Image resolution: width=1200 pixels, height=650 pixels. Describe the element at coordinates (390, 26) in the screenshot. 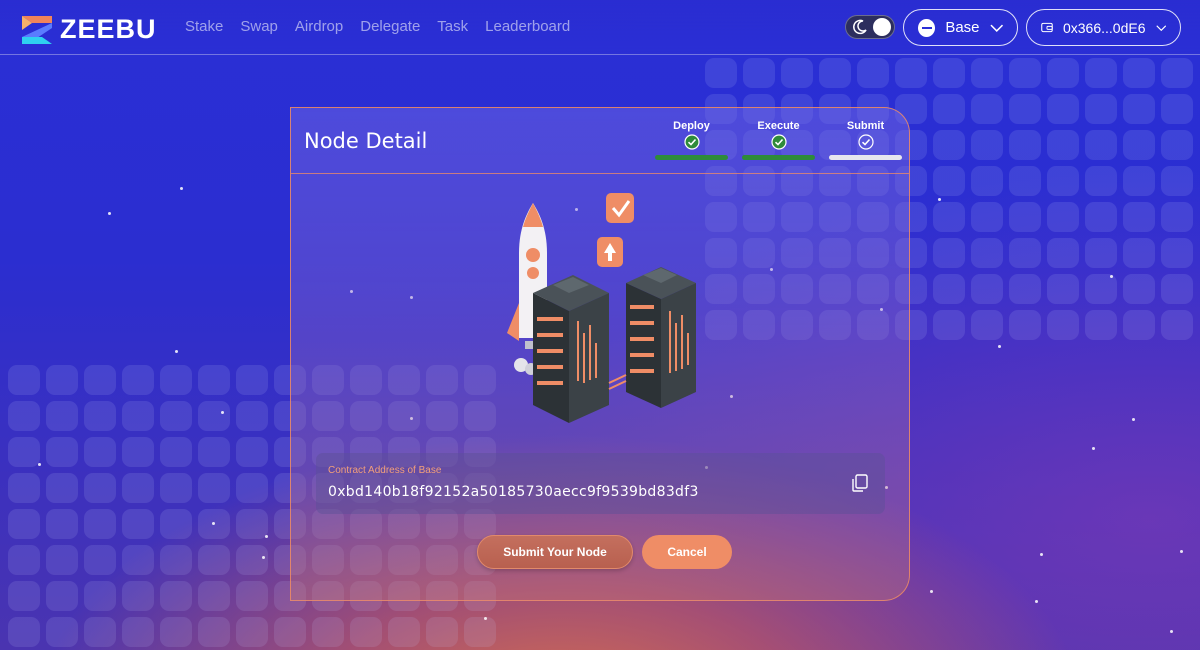

I see `nav-delegate: Delegate` at that location.